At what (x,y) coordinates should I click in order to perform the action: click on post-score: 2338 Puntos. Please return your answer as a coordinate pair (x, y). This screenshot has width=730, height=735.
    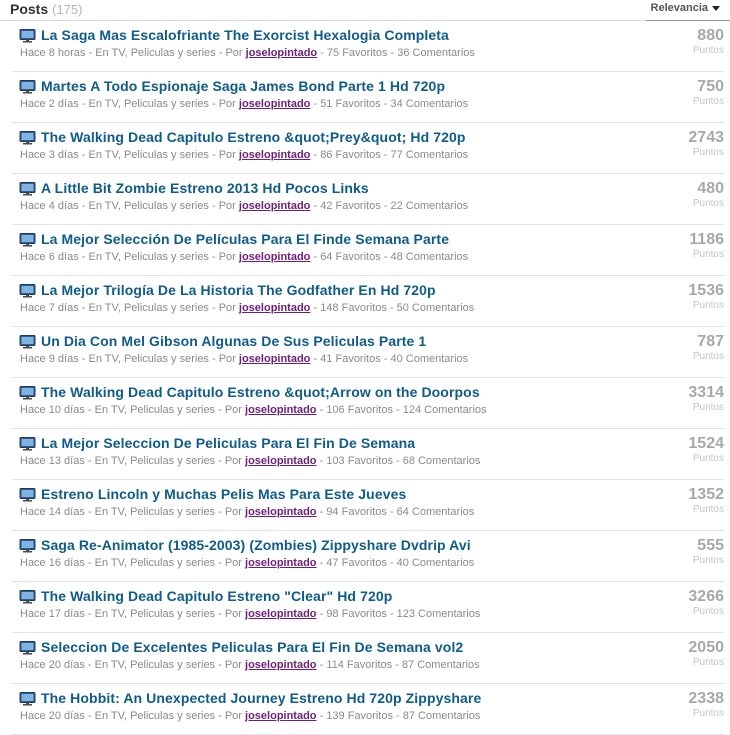
    Looking at the image, I should click on (689, 705).